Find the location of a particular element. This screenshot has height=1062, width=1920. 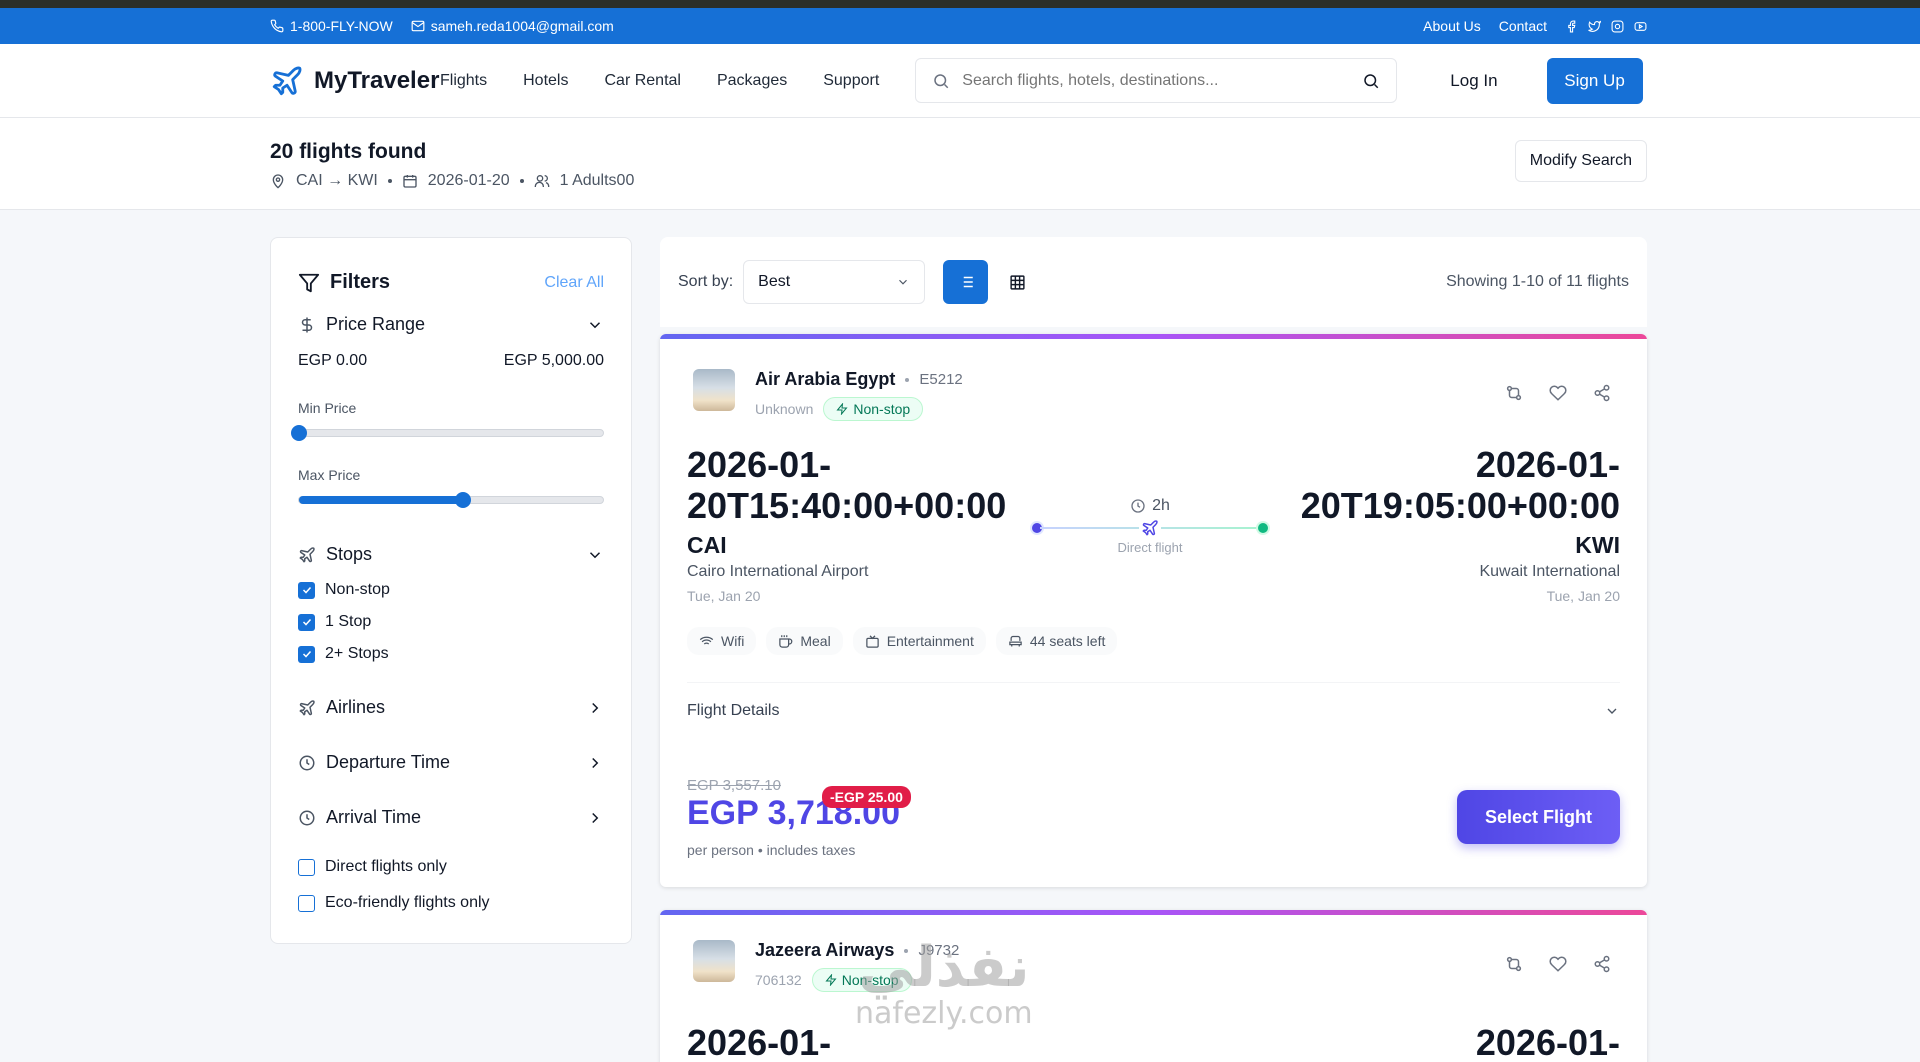

passenger-count: 1 Adults00 is located at coordinates (597, 180).